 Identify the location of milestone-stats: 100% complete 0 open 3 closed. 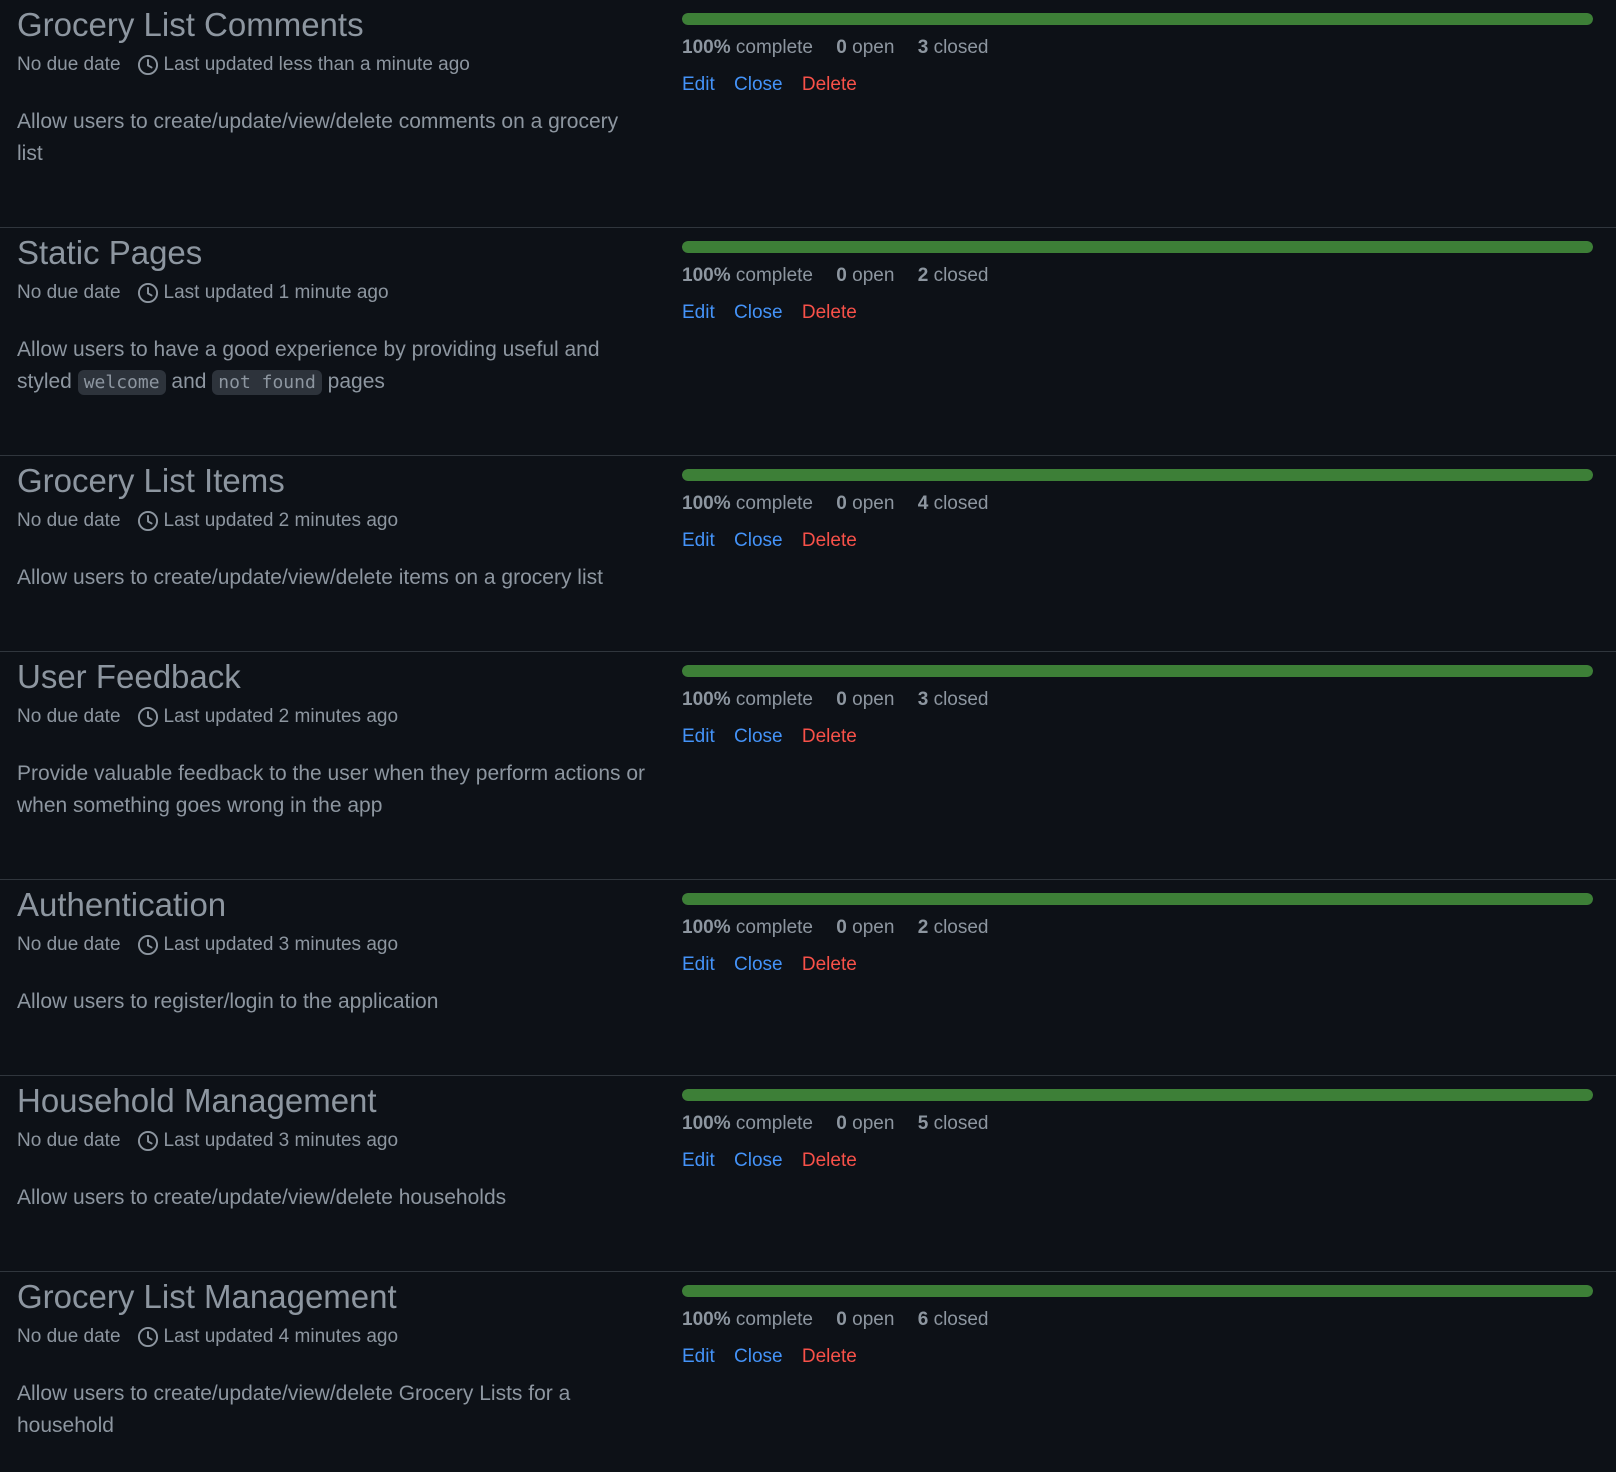
(844, 700).